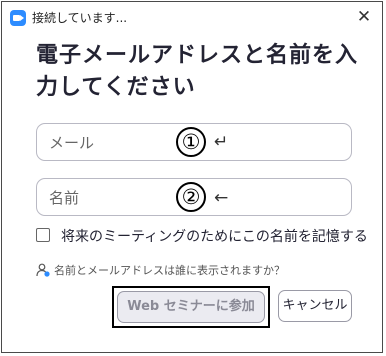 This screenshot has width=386, height=356. I want to click on name-field, so click(109, 198).